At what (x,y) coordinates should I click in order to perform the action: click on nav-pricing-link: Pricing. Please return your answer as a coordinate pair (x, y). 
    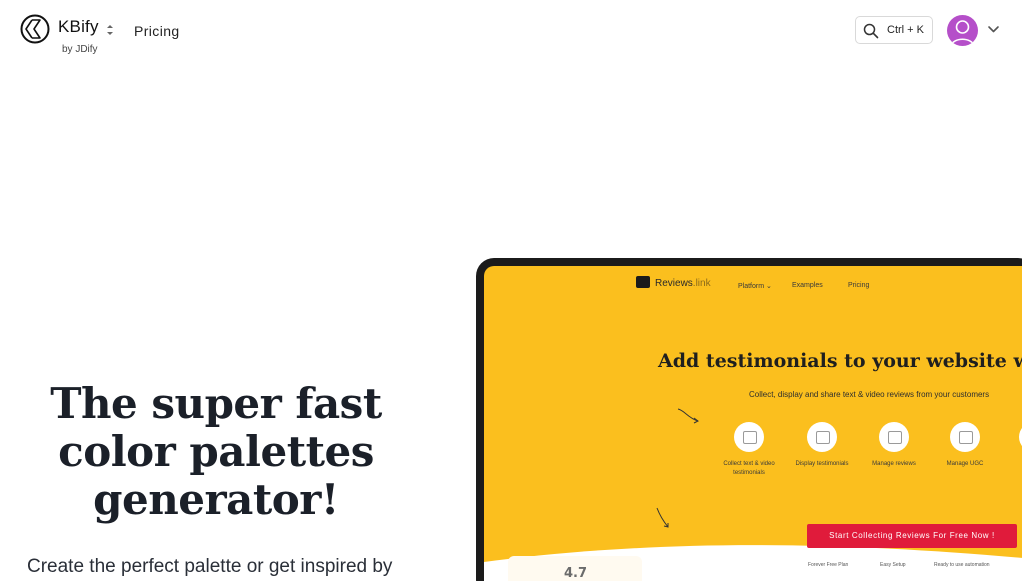
    Looking at the image, I should click on (157, 31).